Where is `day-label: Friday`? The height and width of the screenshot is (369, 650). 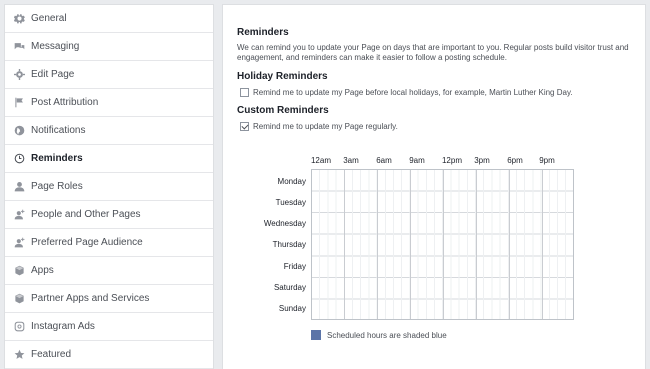
day-label: Friday is located at coordinates (294, 266).